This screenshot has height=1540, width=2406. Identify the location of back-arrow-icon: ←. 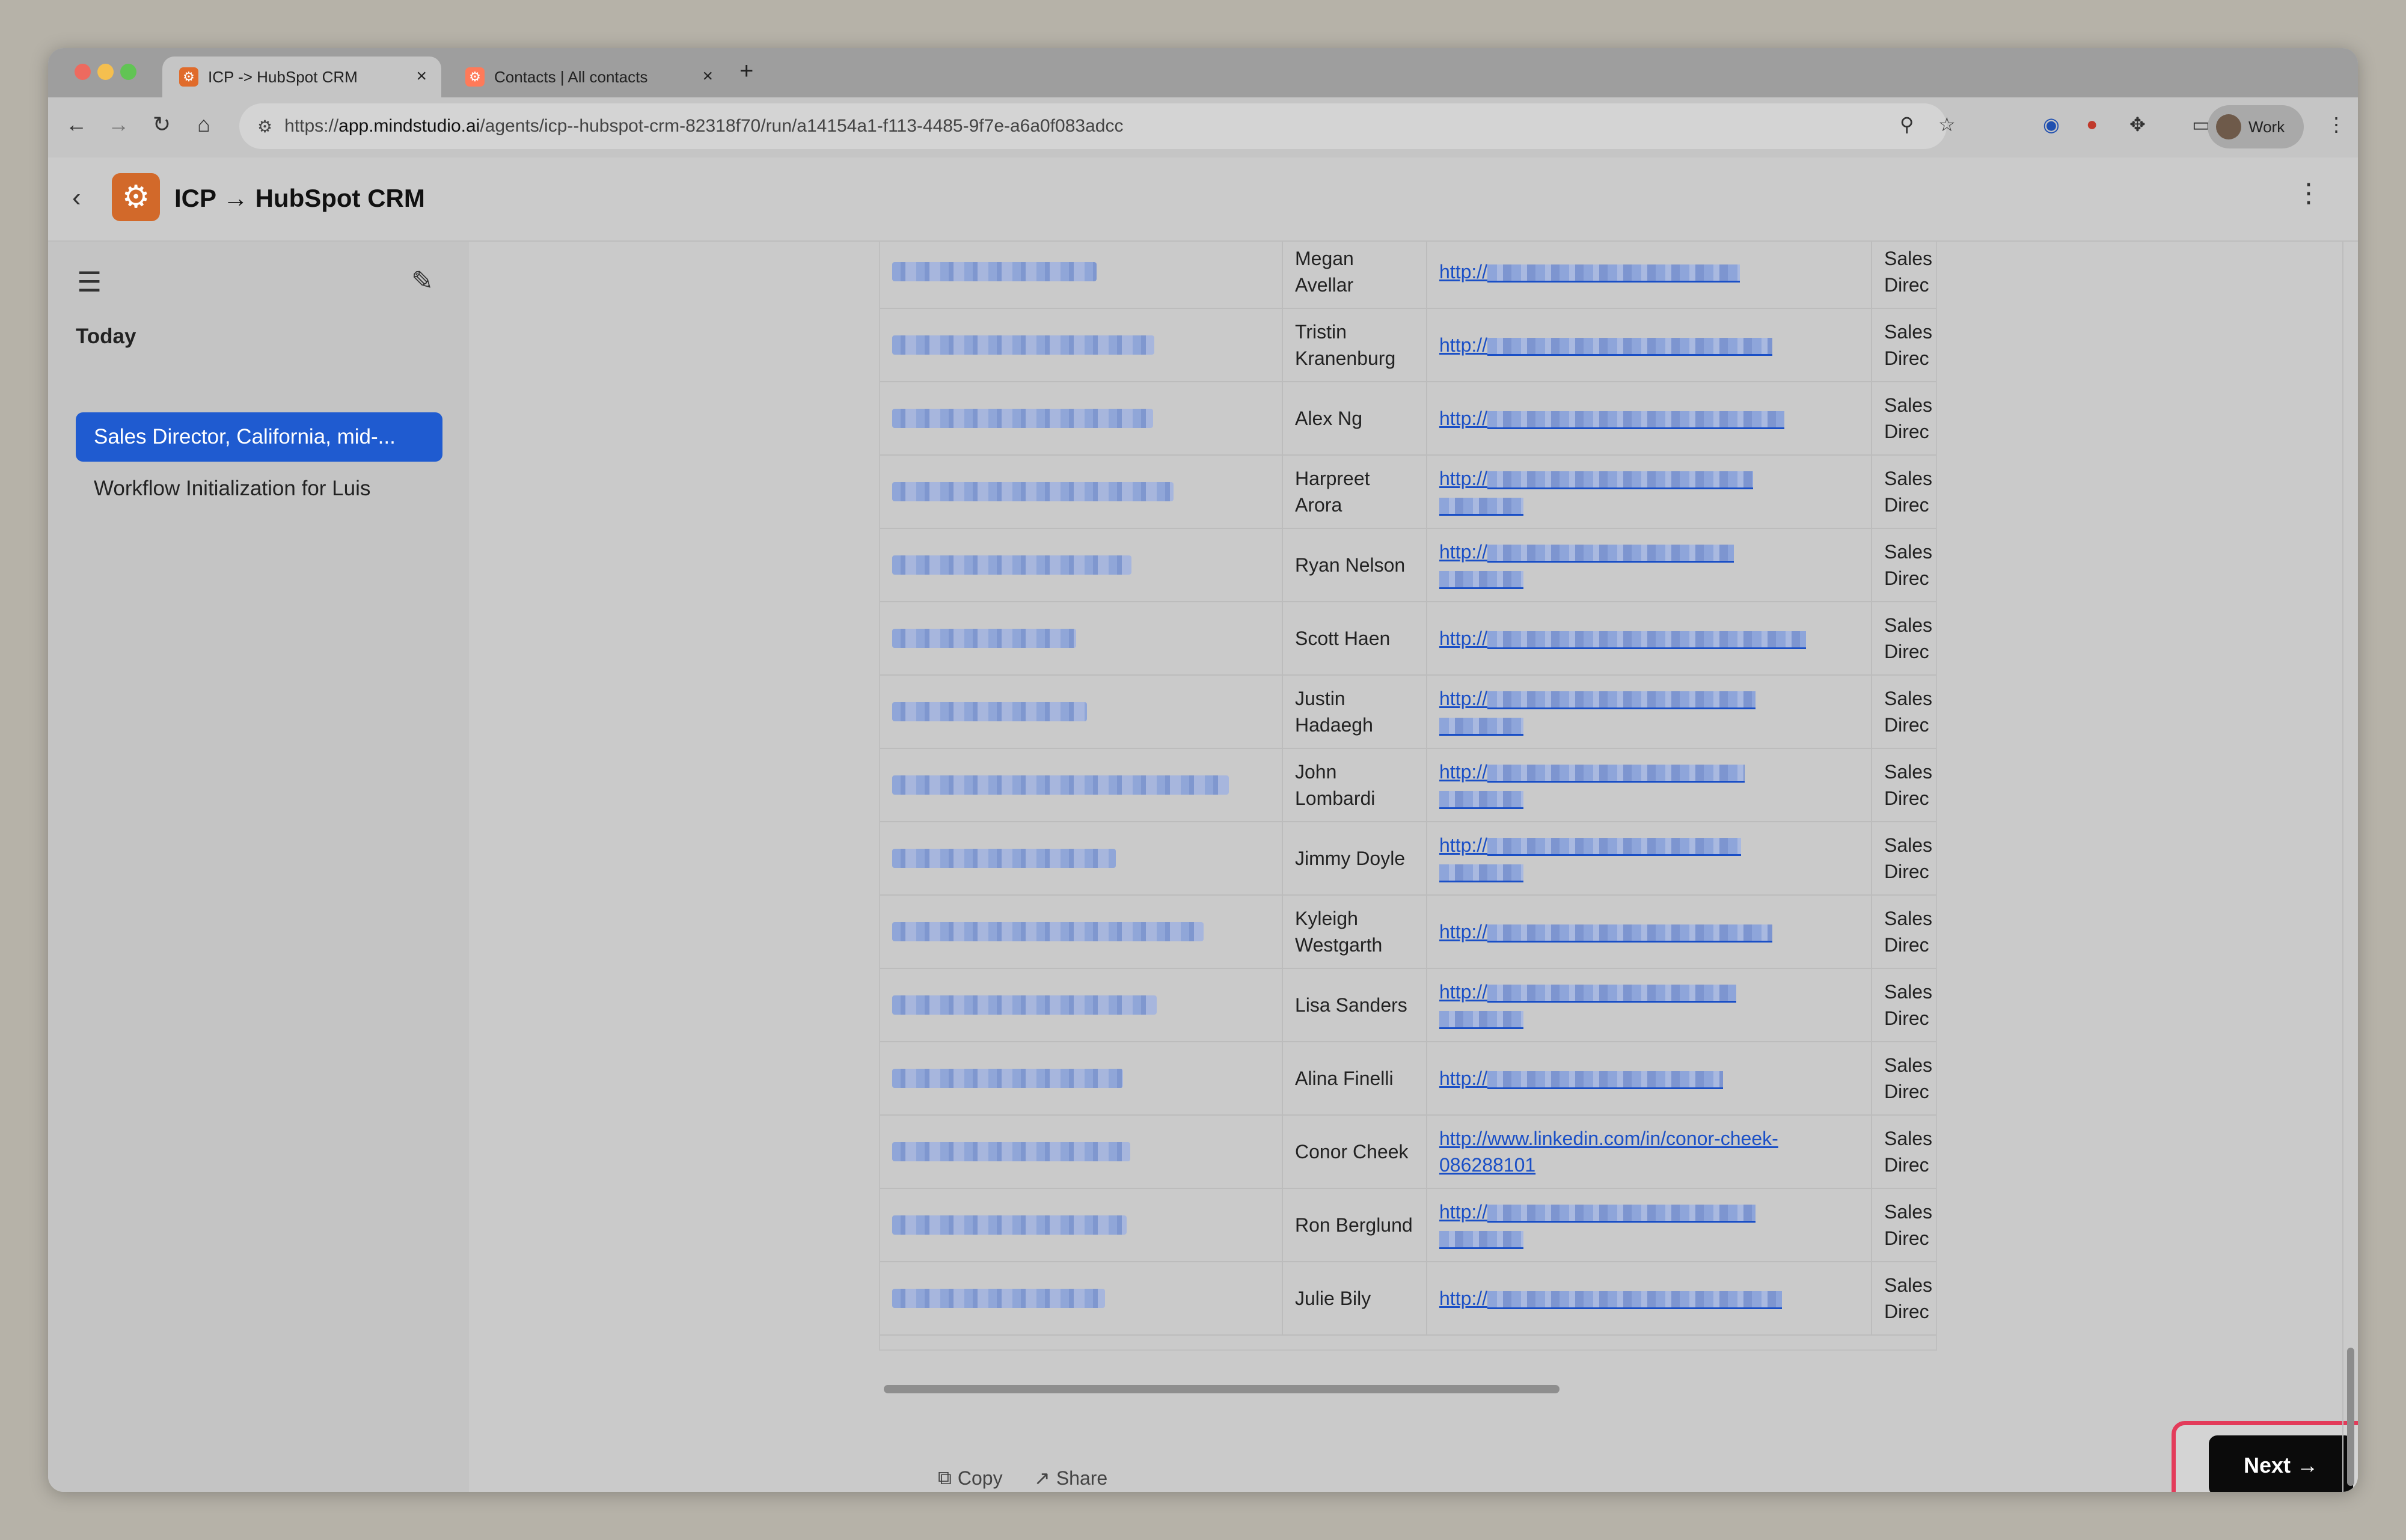
(76, 124).